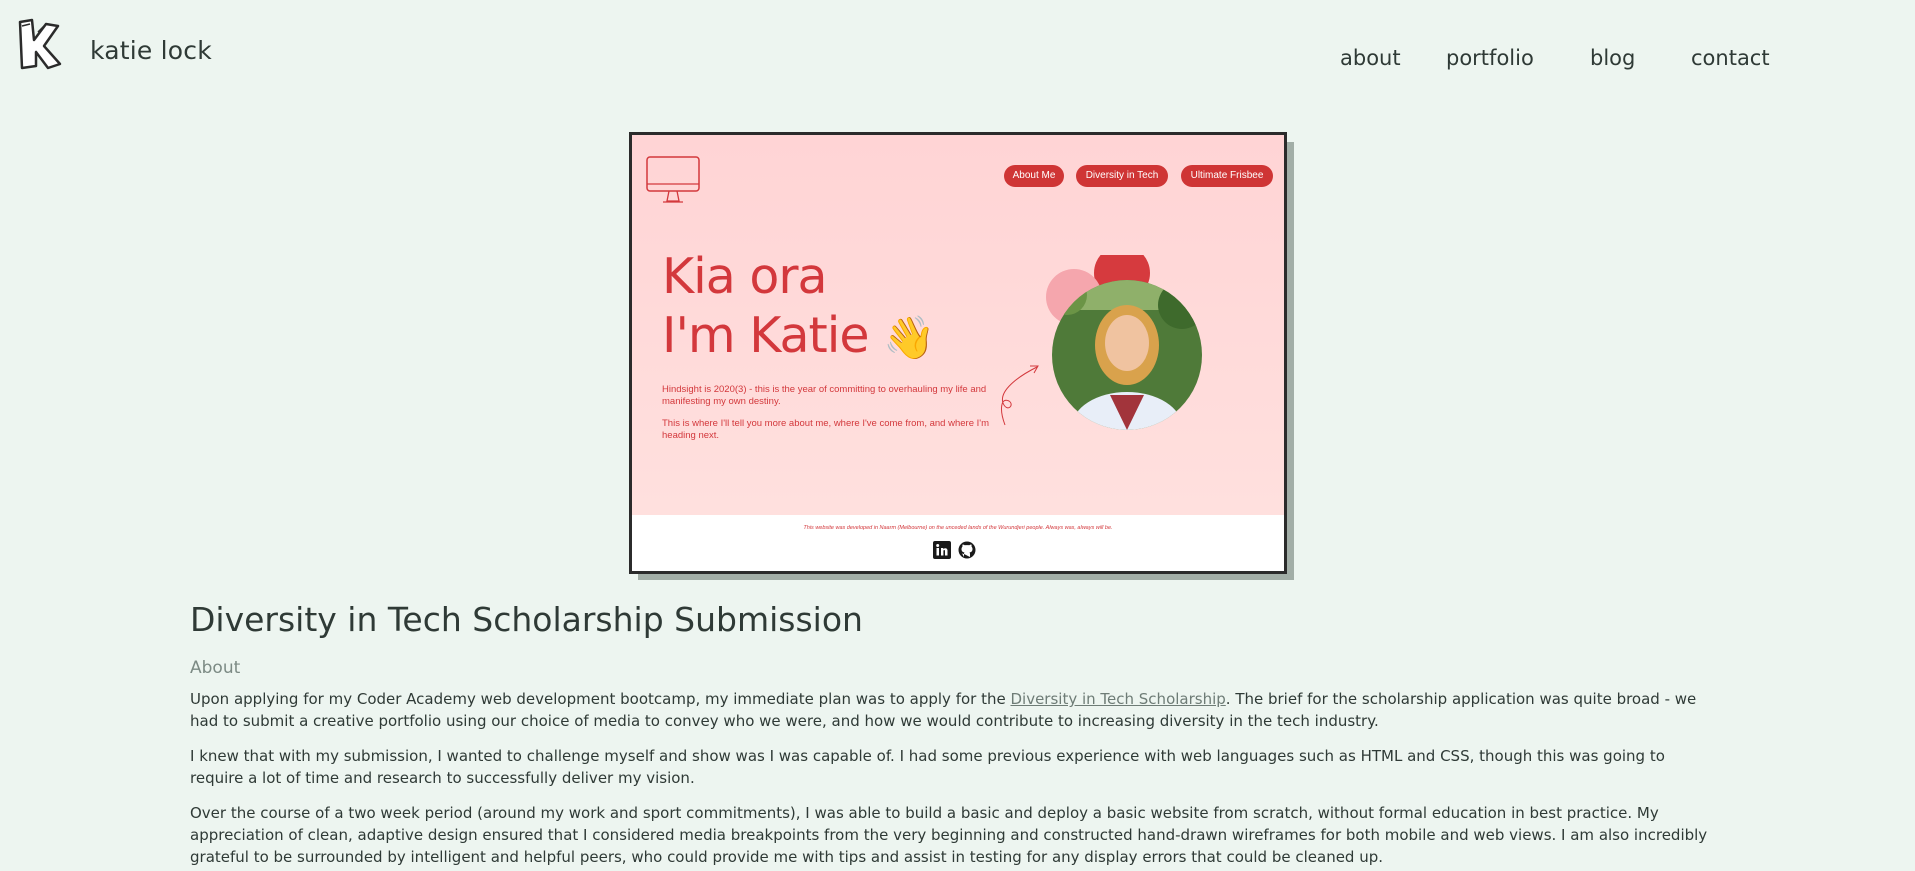 This screenshot has width=1915, height=871. I want to click on pill-diversity-in-tech: Diversity in Tech, so click(1122, 176).